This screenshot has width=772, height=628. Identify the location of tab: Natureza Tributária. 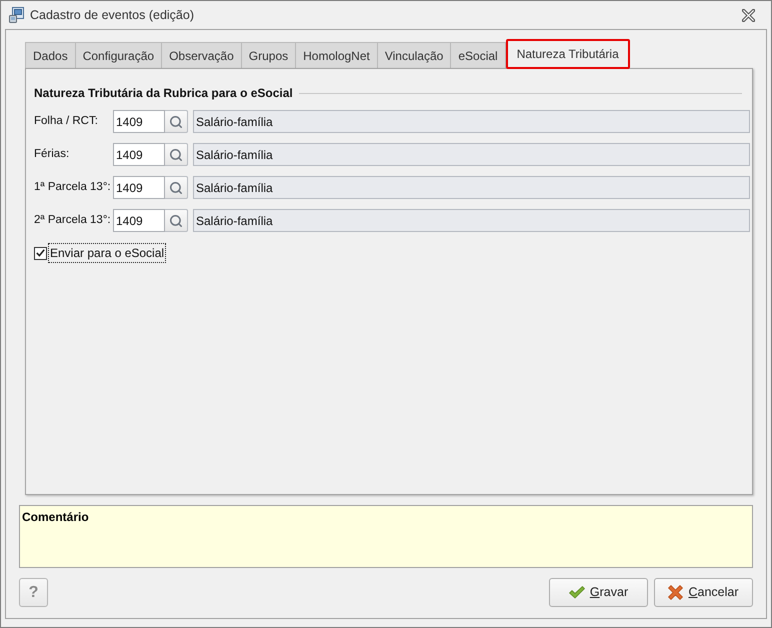
(568, 54).